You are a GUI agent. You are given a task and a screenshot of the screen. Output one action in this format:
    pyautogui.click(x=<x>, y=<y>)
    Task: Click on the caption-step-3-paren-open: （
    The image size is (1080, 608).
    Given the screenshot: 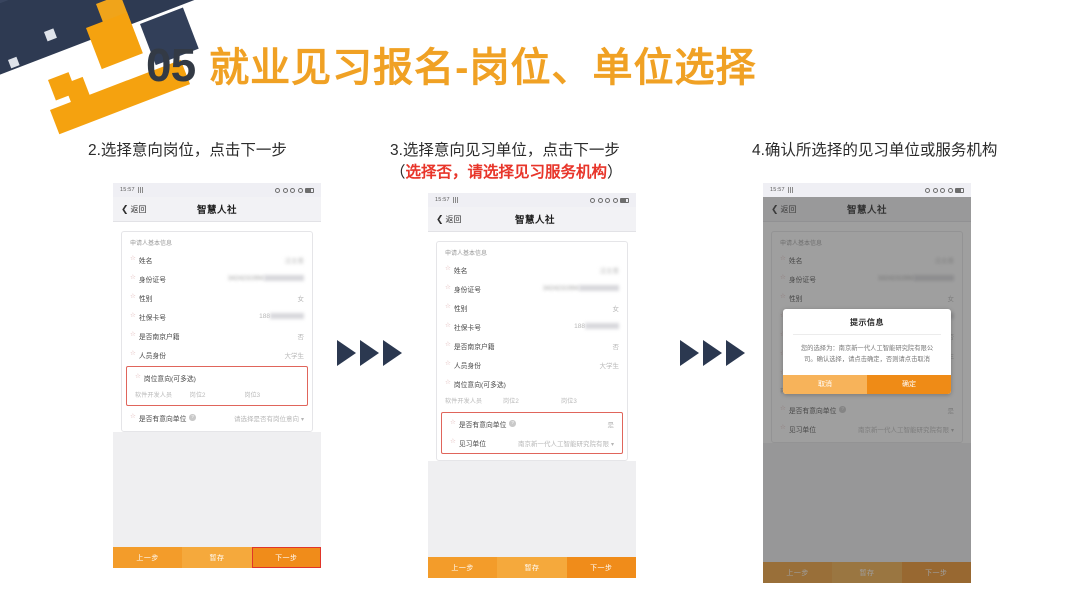 What is the action you would take?
    pyautogui.click(x=398, y=173)
    